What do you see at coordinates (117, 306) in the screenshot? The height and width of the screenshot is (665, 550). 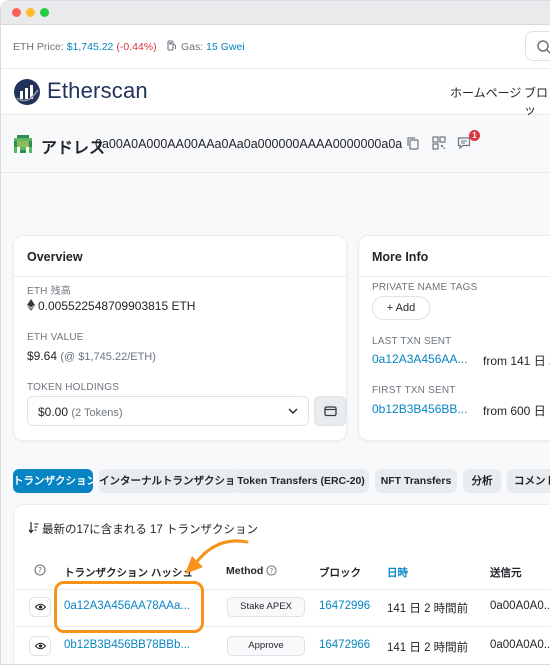 I see `eth-balance-value: 0.005522548709903815 ETH` at bounding box center [117, 306].